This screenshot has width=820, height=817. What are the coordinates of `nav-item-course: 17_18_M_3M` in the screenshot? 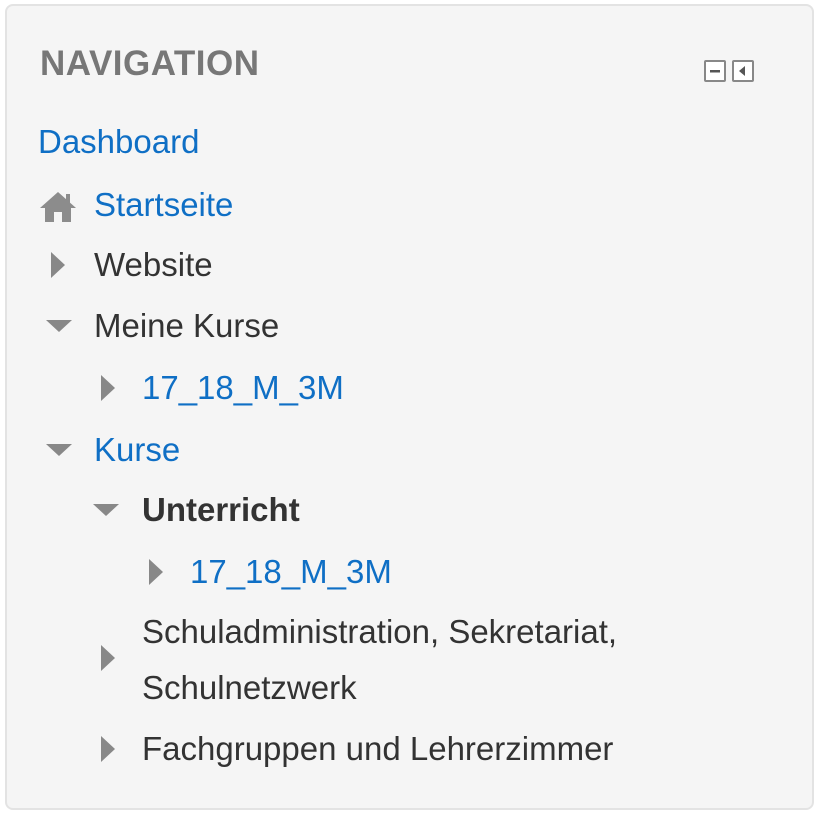 It's located at (243, 388).